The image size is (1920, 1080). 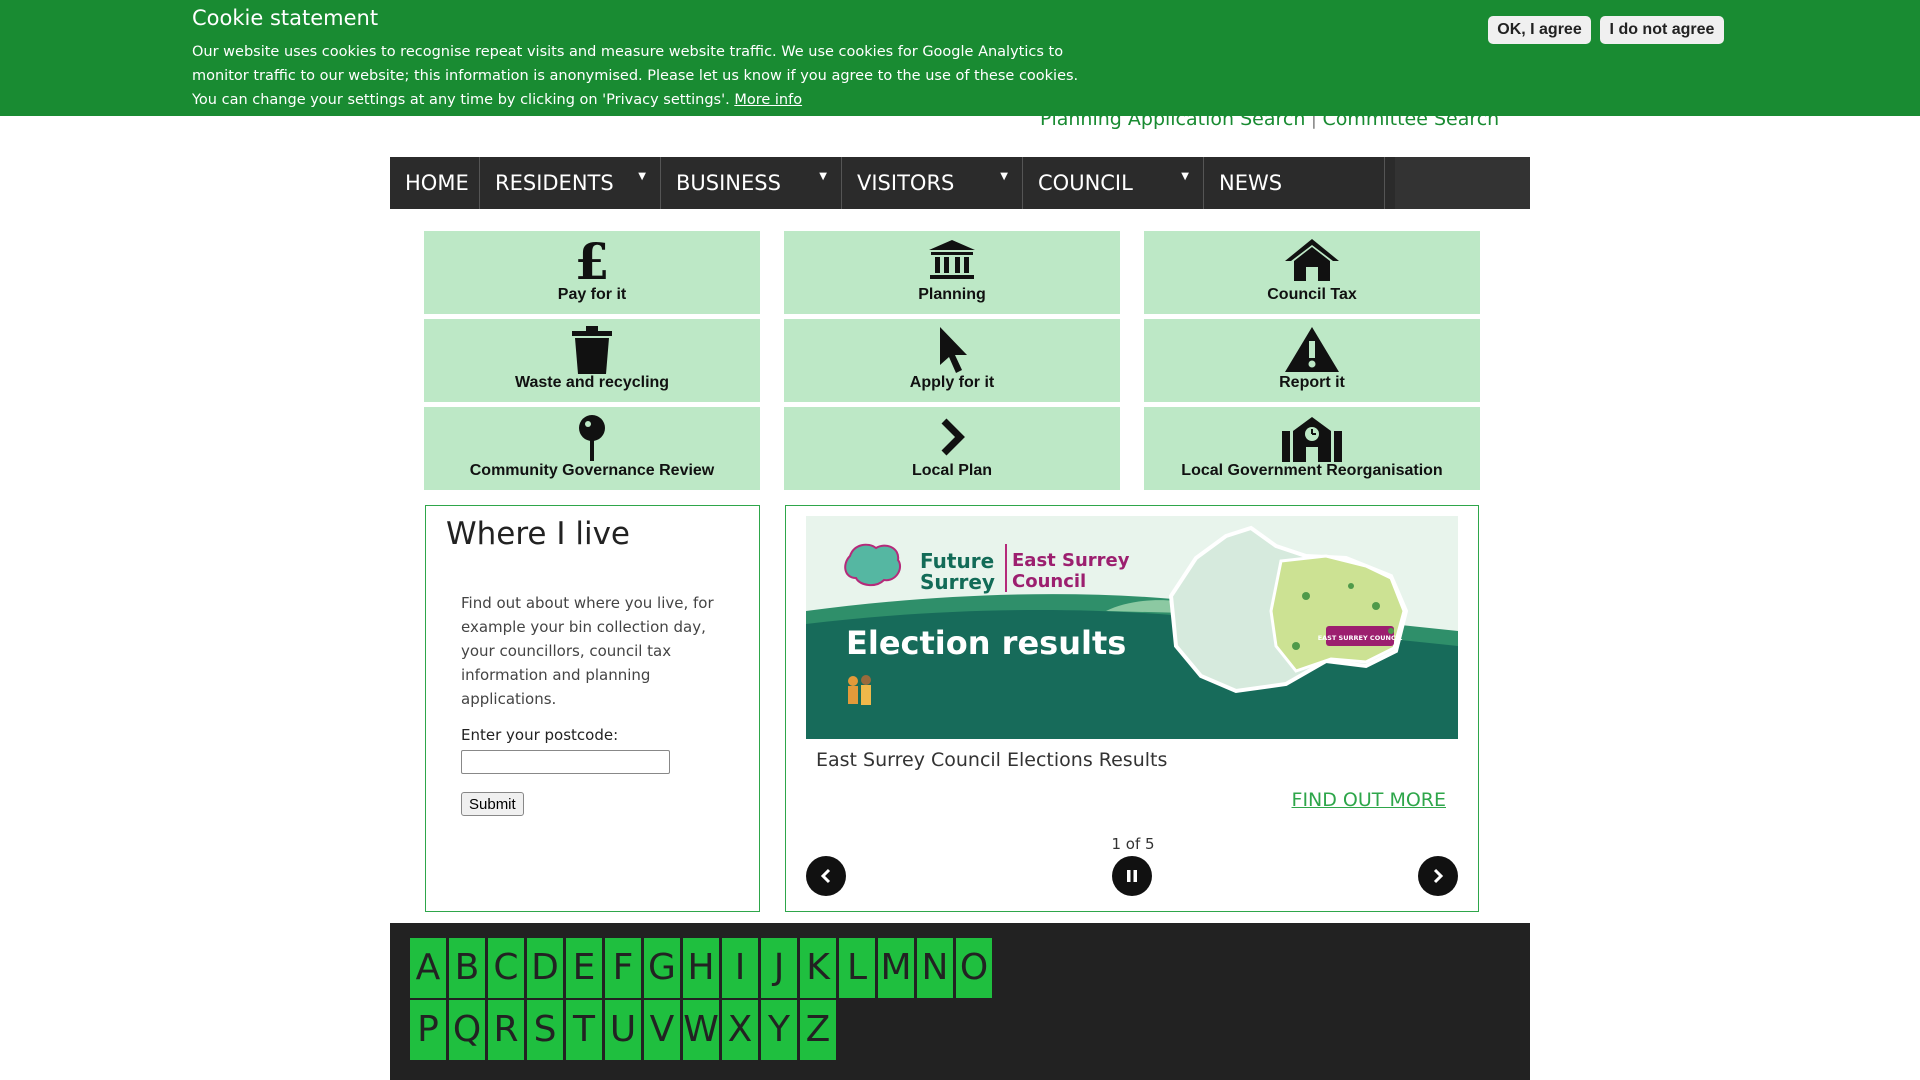 What do you see at coordinates (545, 1030) in the screenshot?
I see `az-letter: S` at bounding box center [545, 1030].